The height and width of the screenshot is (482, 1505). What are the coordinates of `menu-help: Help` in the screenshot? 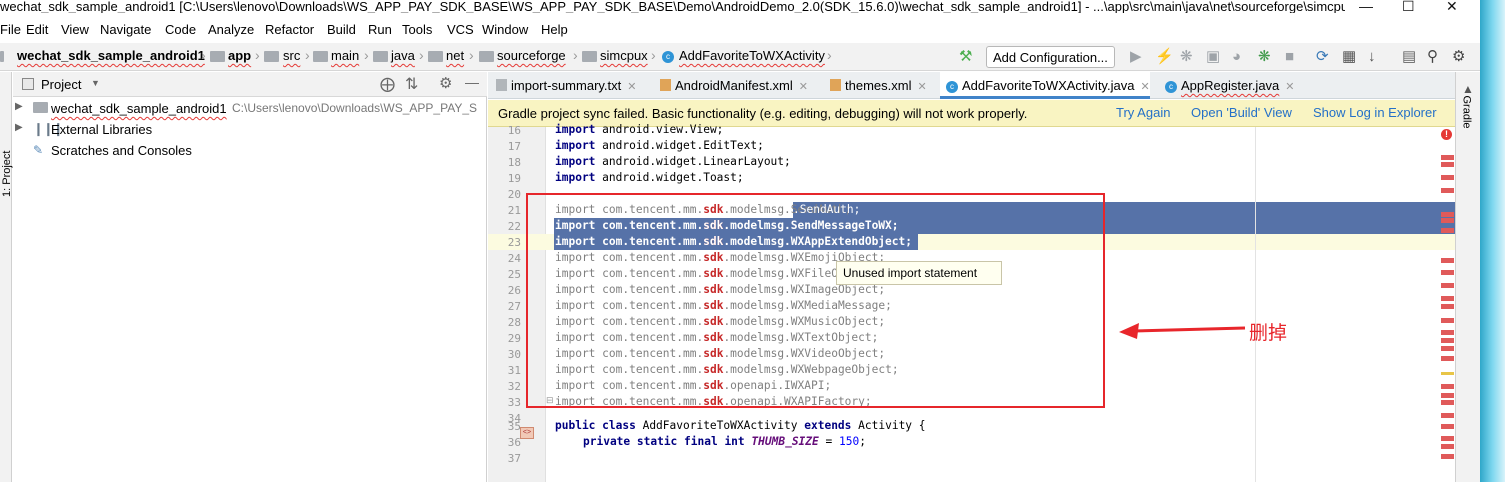 It's located at (554, 29).